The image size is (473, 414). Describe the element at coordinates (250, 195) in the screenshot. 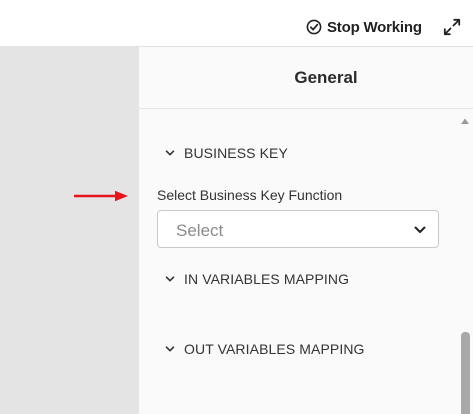

I see `business-key-function-label: Select Business Key Function` at that location.